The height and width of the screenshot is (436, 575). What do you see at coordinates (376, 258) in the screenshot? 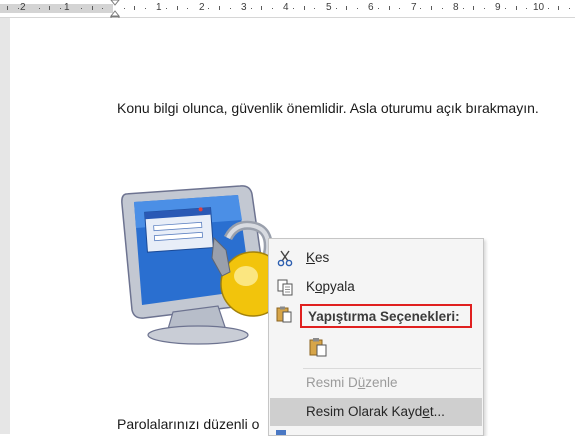
I see `menu-item-cut: Kes` at bounding box center [376, 258].